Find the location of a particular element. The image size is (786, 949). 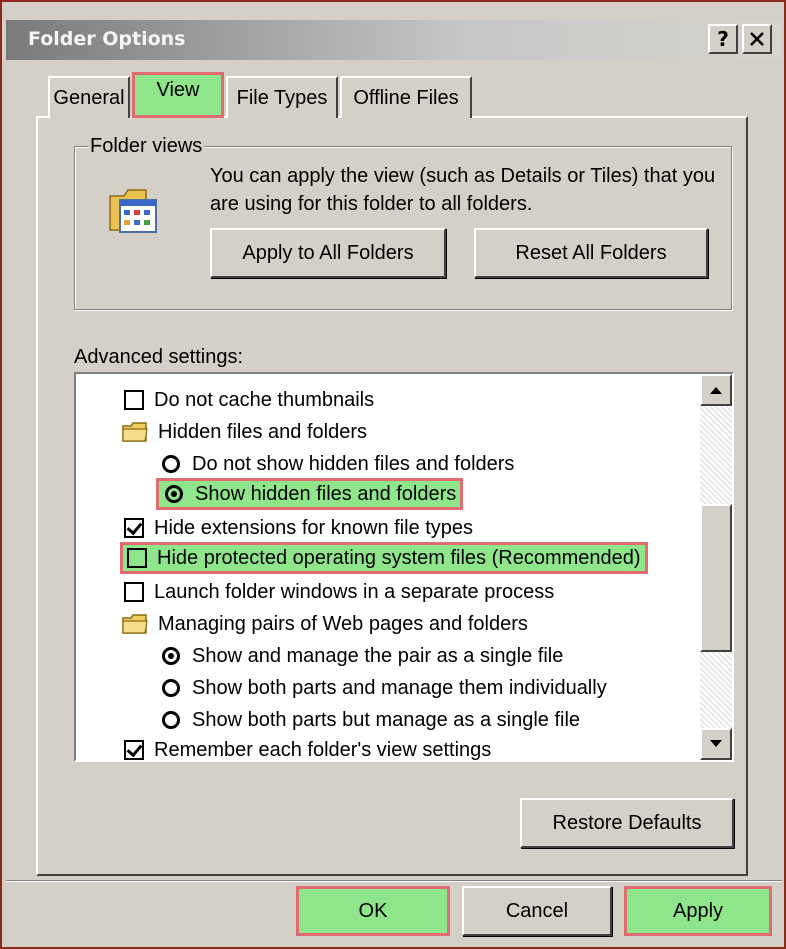

list-item: Hide extensions for known file types is located at coordinates (298, 528).